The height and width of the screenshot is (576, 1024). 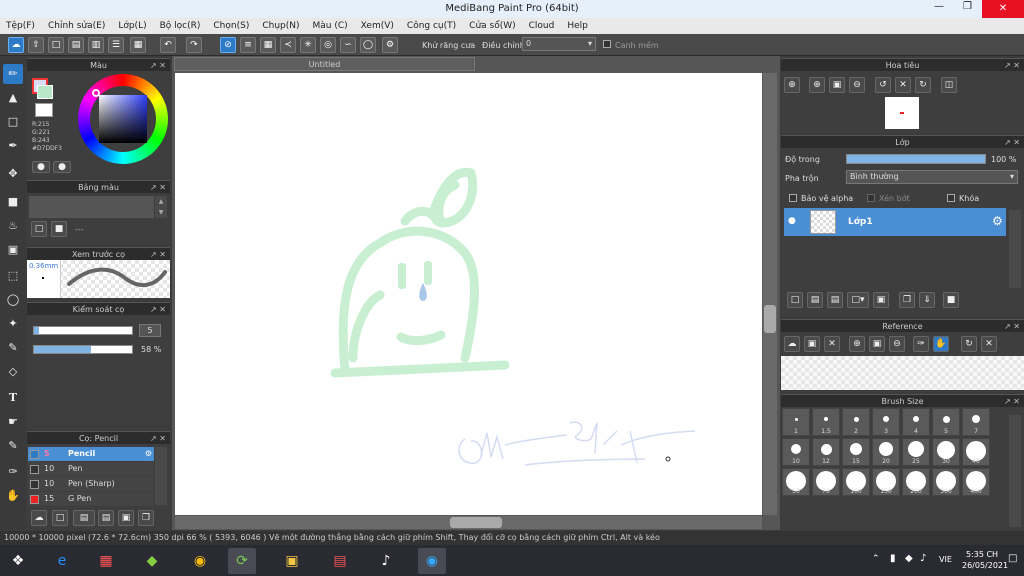 What do you see at coordinates (856, 422) in the screenshot?
I see `brush-size-cell: 2` at bounding box center [856, 422].